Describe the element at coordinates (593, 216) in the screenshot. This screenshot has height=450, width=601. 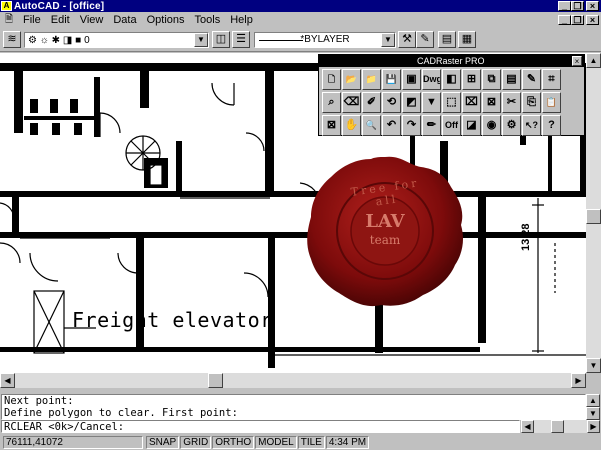
I see `vertical-scroll-thumb` at that location.